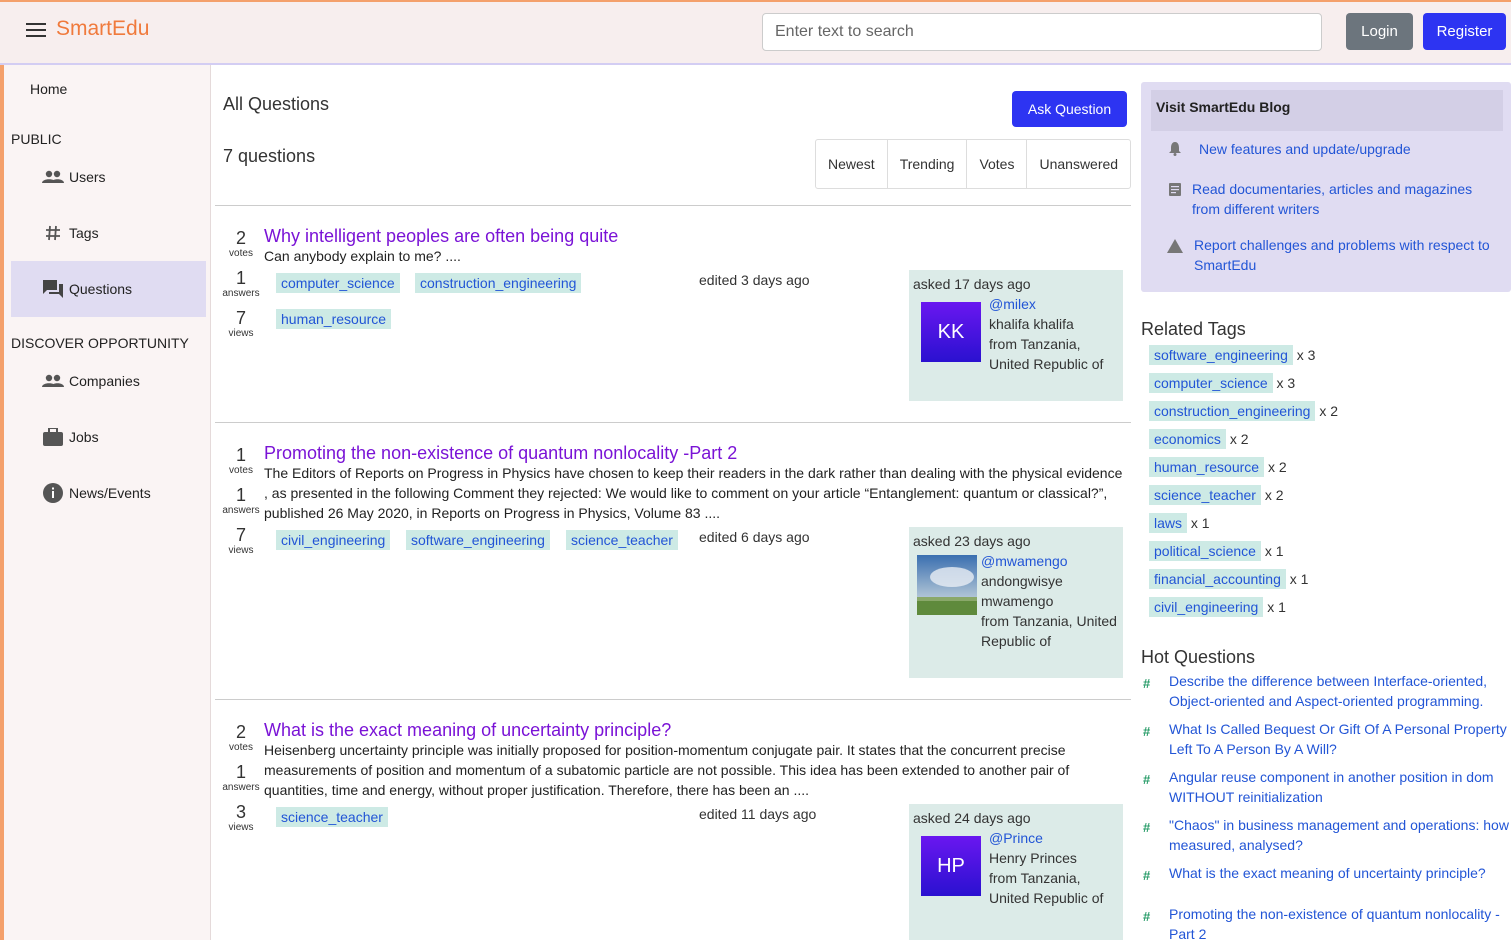  Describe the element at coordinates (53, 233) in the screenshot. I see `hash-icon` at that location.